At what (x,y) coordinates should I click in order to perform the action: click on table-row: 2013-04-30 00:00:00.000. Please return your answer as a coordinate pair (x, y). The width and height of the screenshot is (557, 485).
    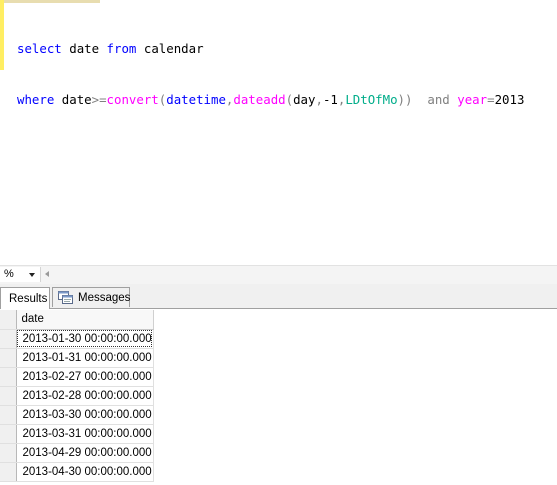
    Looking at the image, I should click on (77, 472).